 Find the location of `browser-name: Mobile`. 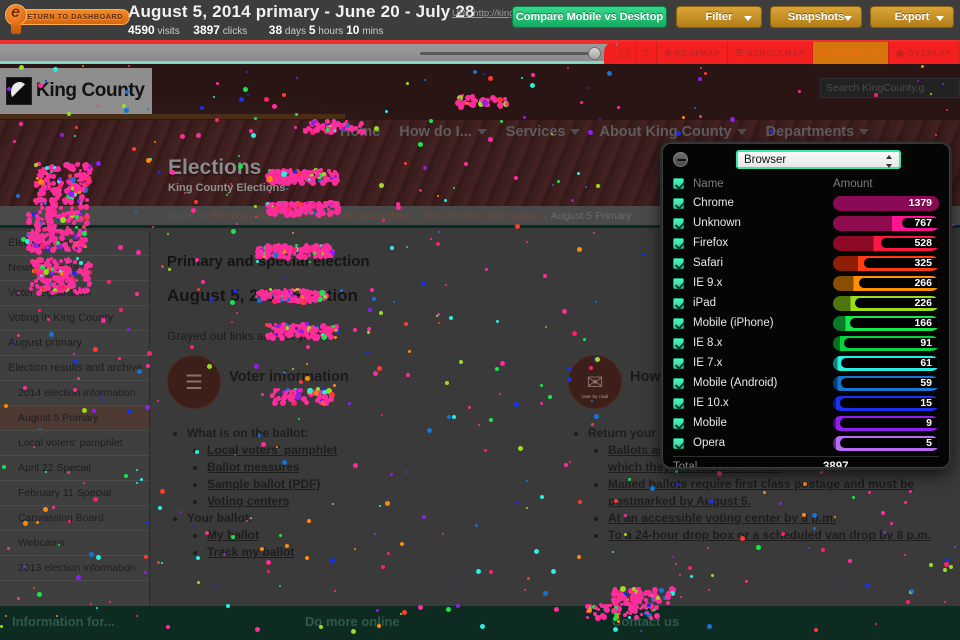

browser-name: Mobile is located at coordinates (710, 423).